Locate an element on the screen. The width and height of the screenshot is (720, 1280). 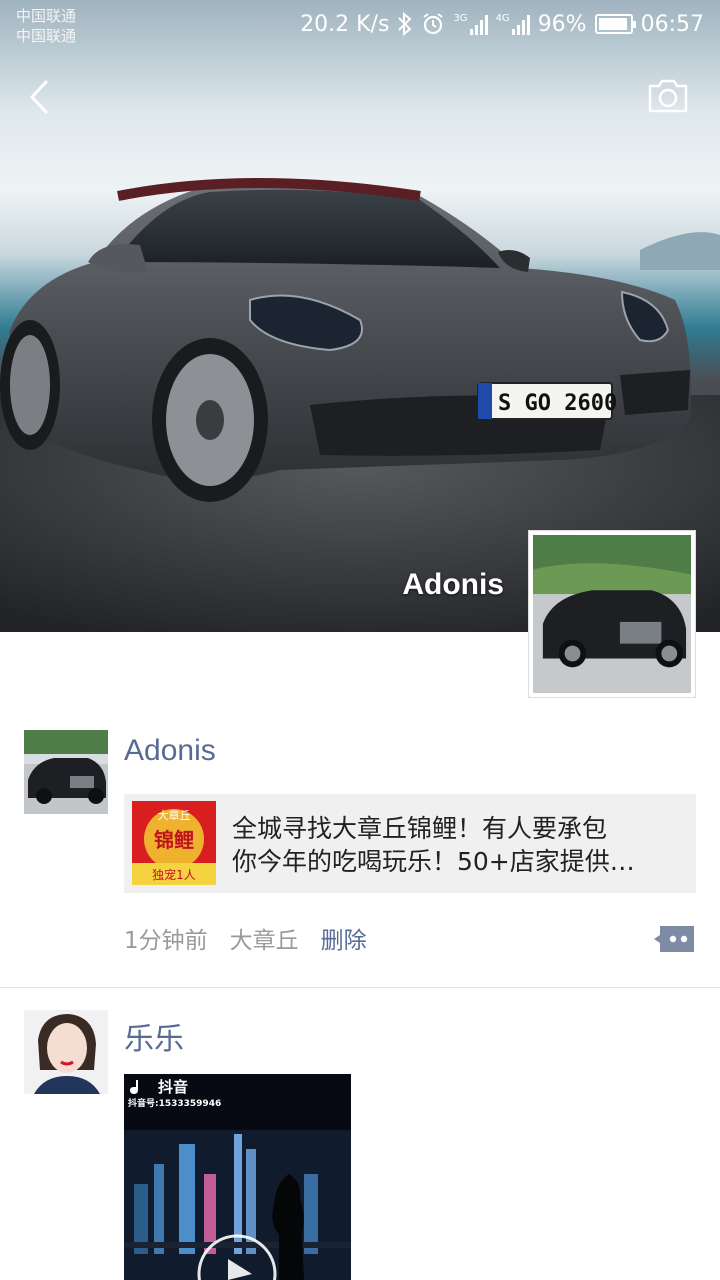
link-thumbnail: 大章丘 锦鲤 独宠1人 is located at coordinates (174, 843).